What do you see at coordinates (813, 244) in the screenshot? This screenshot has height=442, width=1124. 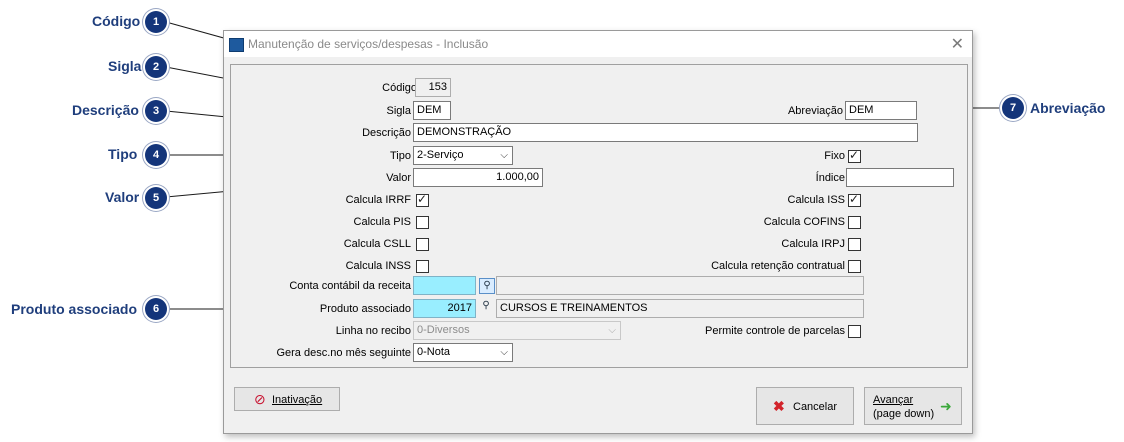 I see `calcula-irpj-label: Calcula IRPJ` at bounding box center [813, 244].